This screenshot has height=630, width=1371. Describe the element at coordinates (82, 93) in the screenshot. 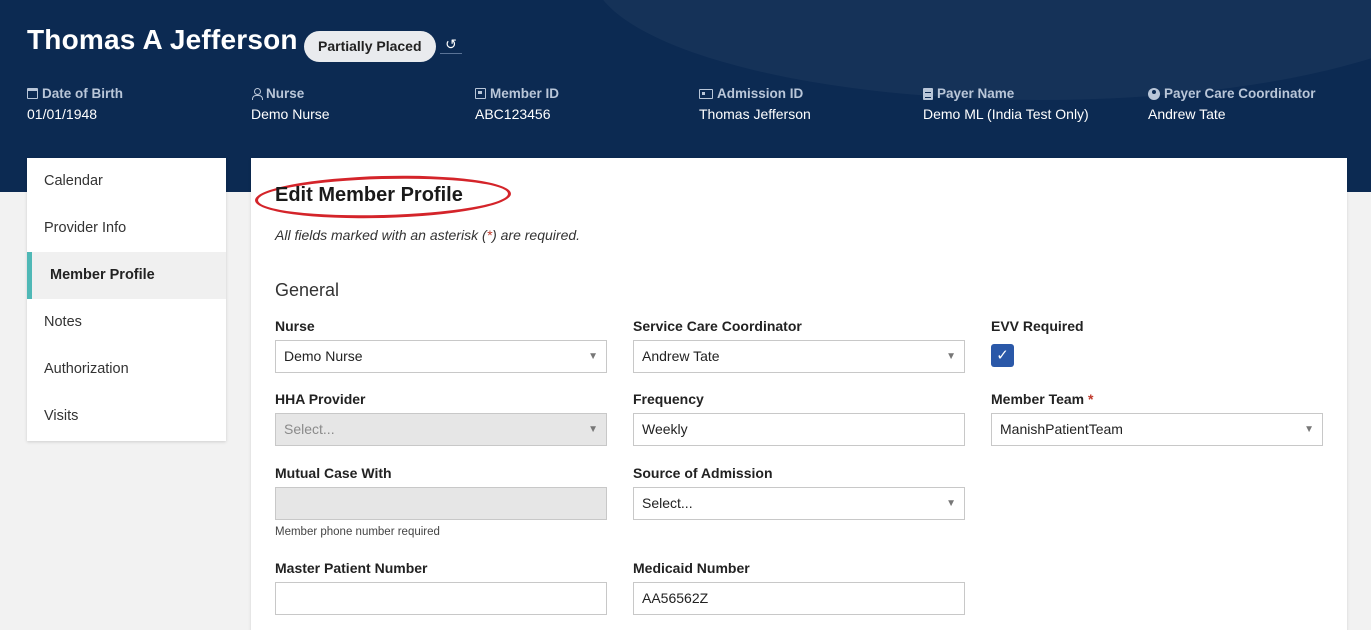

I see `info-label: Date of Birth` at that location.